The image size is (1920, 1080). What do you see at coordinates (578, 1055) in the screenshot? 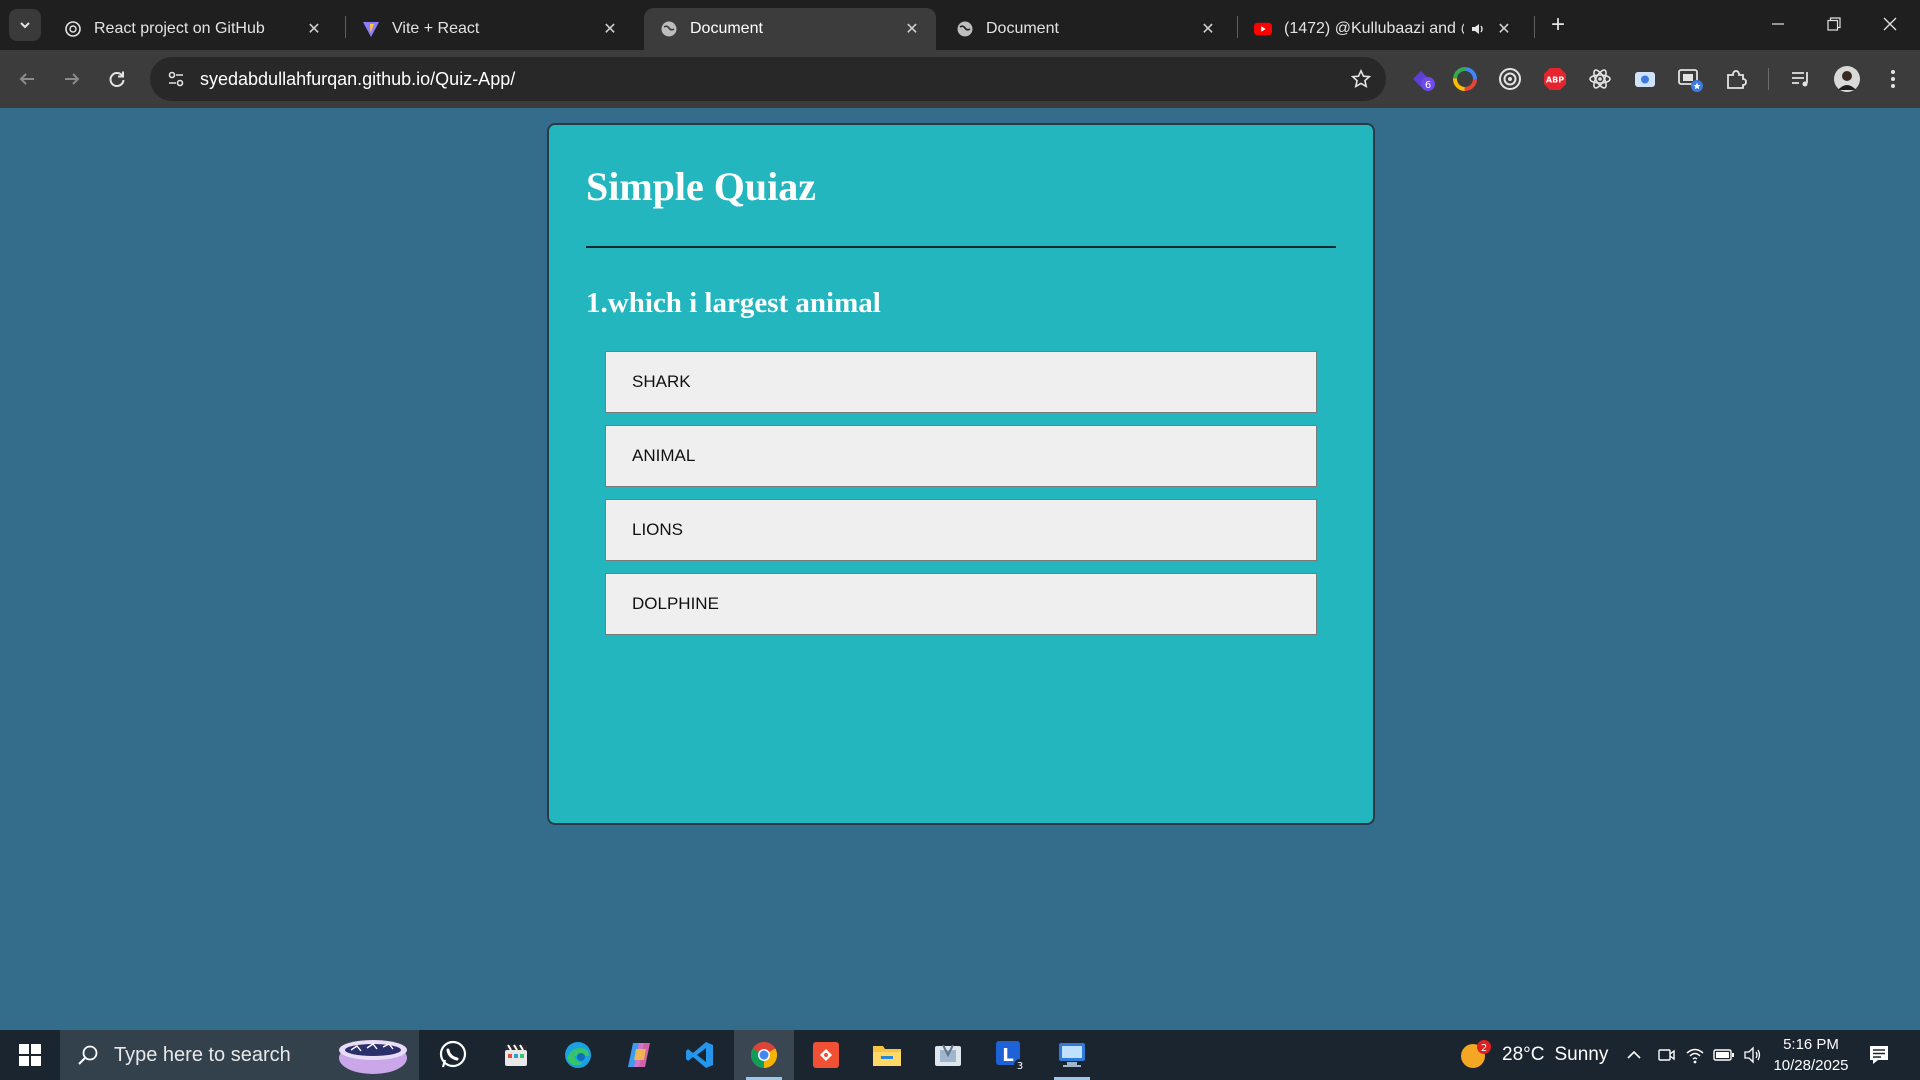
I see `taskbar-app-edge` at bounding box center [578, 1055].